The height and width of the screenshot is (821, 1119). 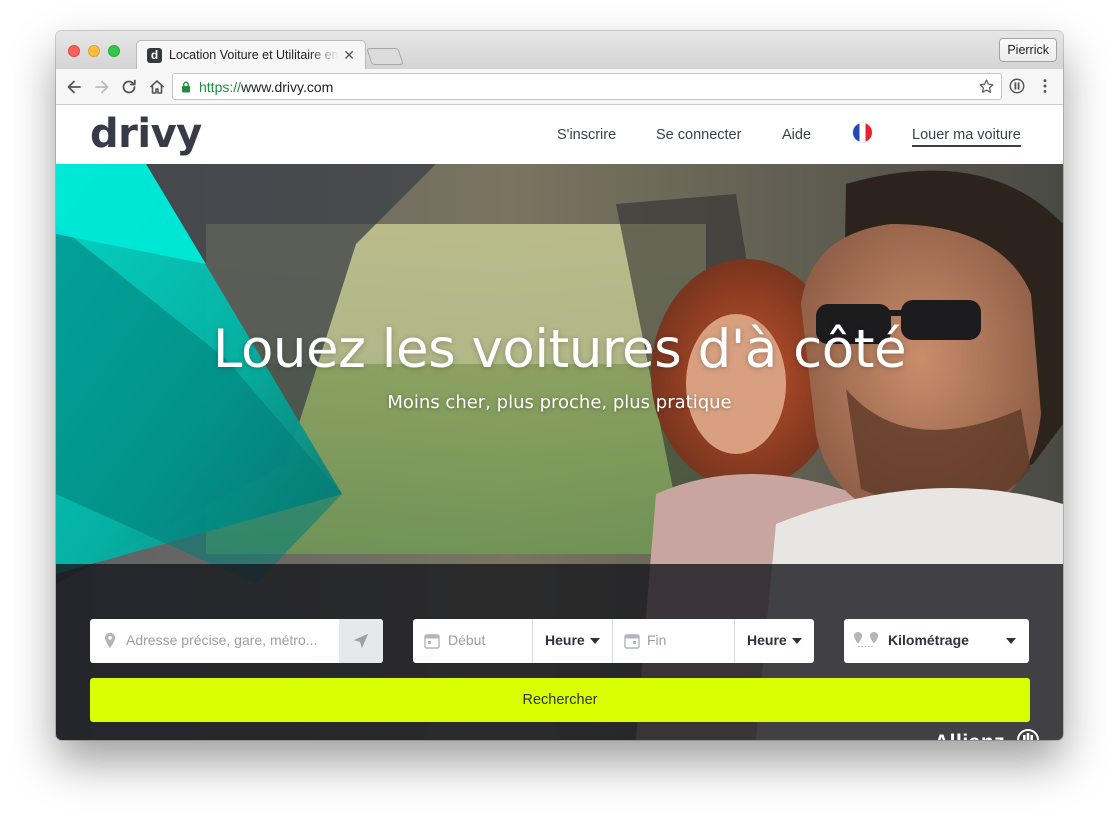 I want to click on date-range-field: Début Heure Fin Heure, so click(x=613, y=641).